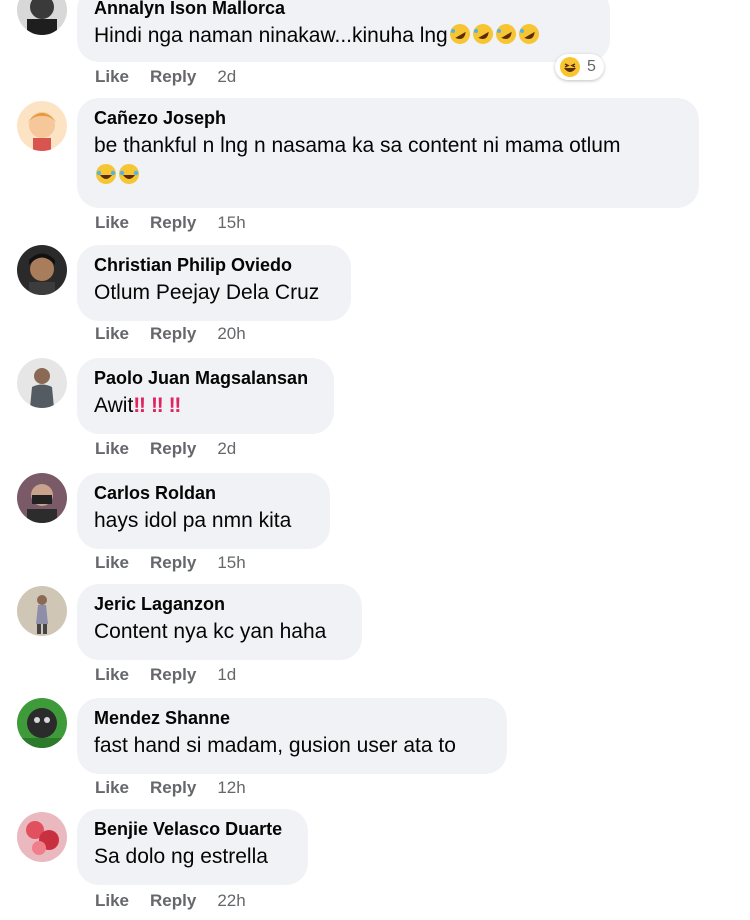 The image size is (750, 920). What do you see at coordinates (231, 900) in the screenshot?
I see `comment-timestamp: 22h` at bounding box center [231, 900].